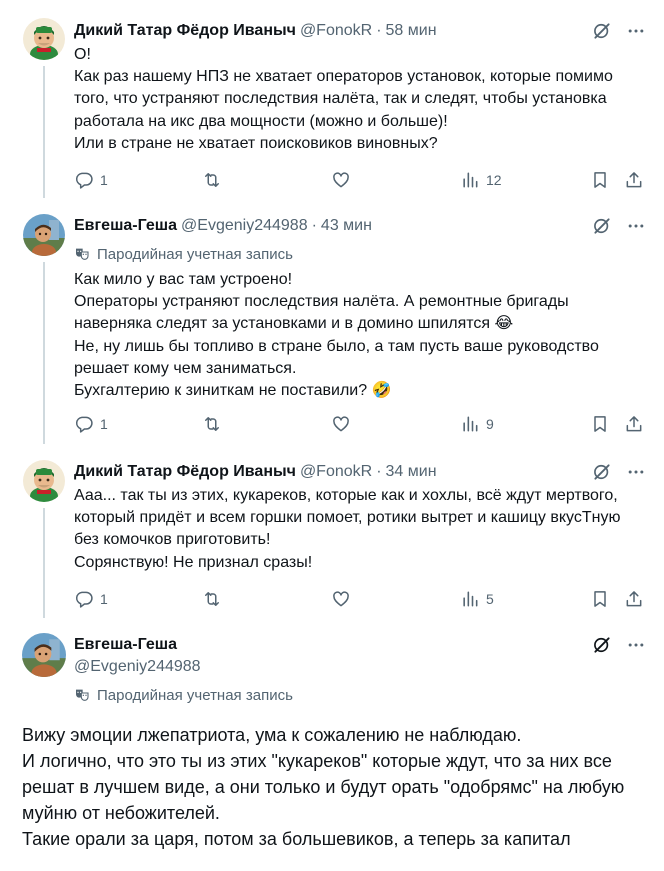 Image resolution: width=664 pixels, height=871 pixels. Describe the element at coordinates (481, 180) in the screenshot. I see `views-button: 12` at that location.